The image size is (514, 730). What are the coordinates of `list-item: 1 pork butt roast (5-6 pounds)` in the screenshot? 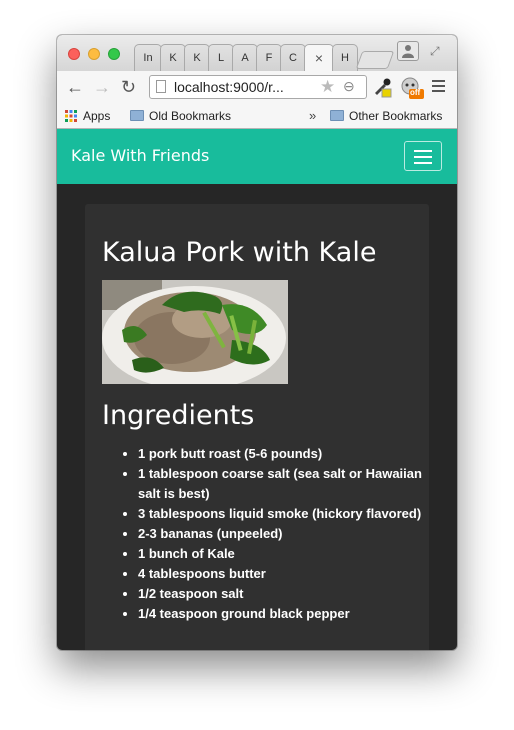 It's located at (288, 454).